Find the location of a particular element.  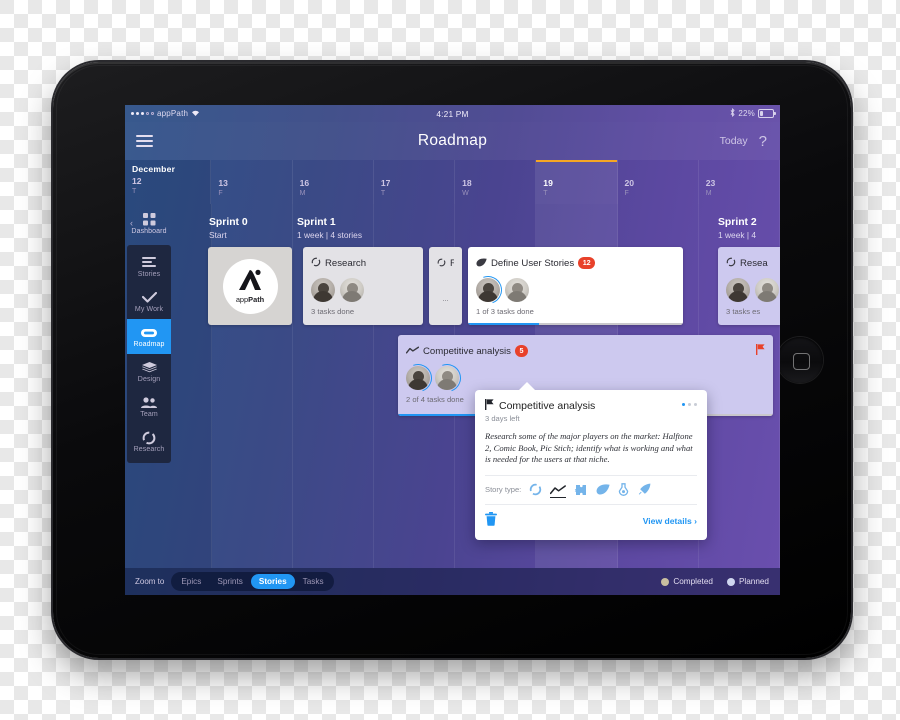

sidebar-item-team: Team is located at coordinates (149, 406).